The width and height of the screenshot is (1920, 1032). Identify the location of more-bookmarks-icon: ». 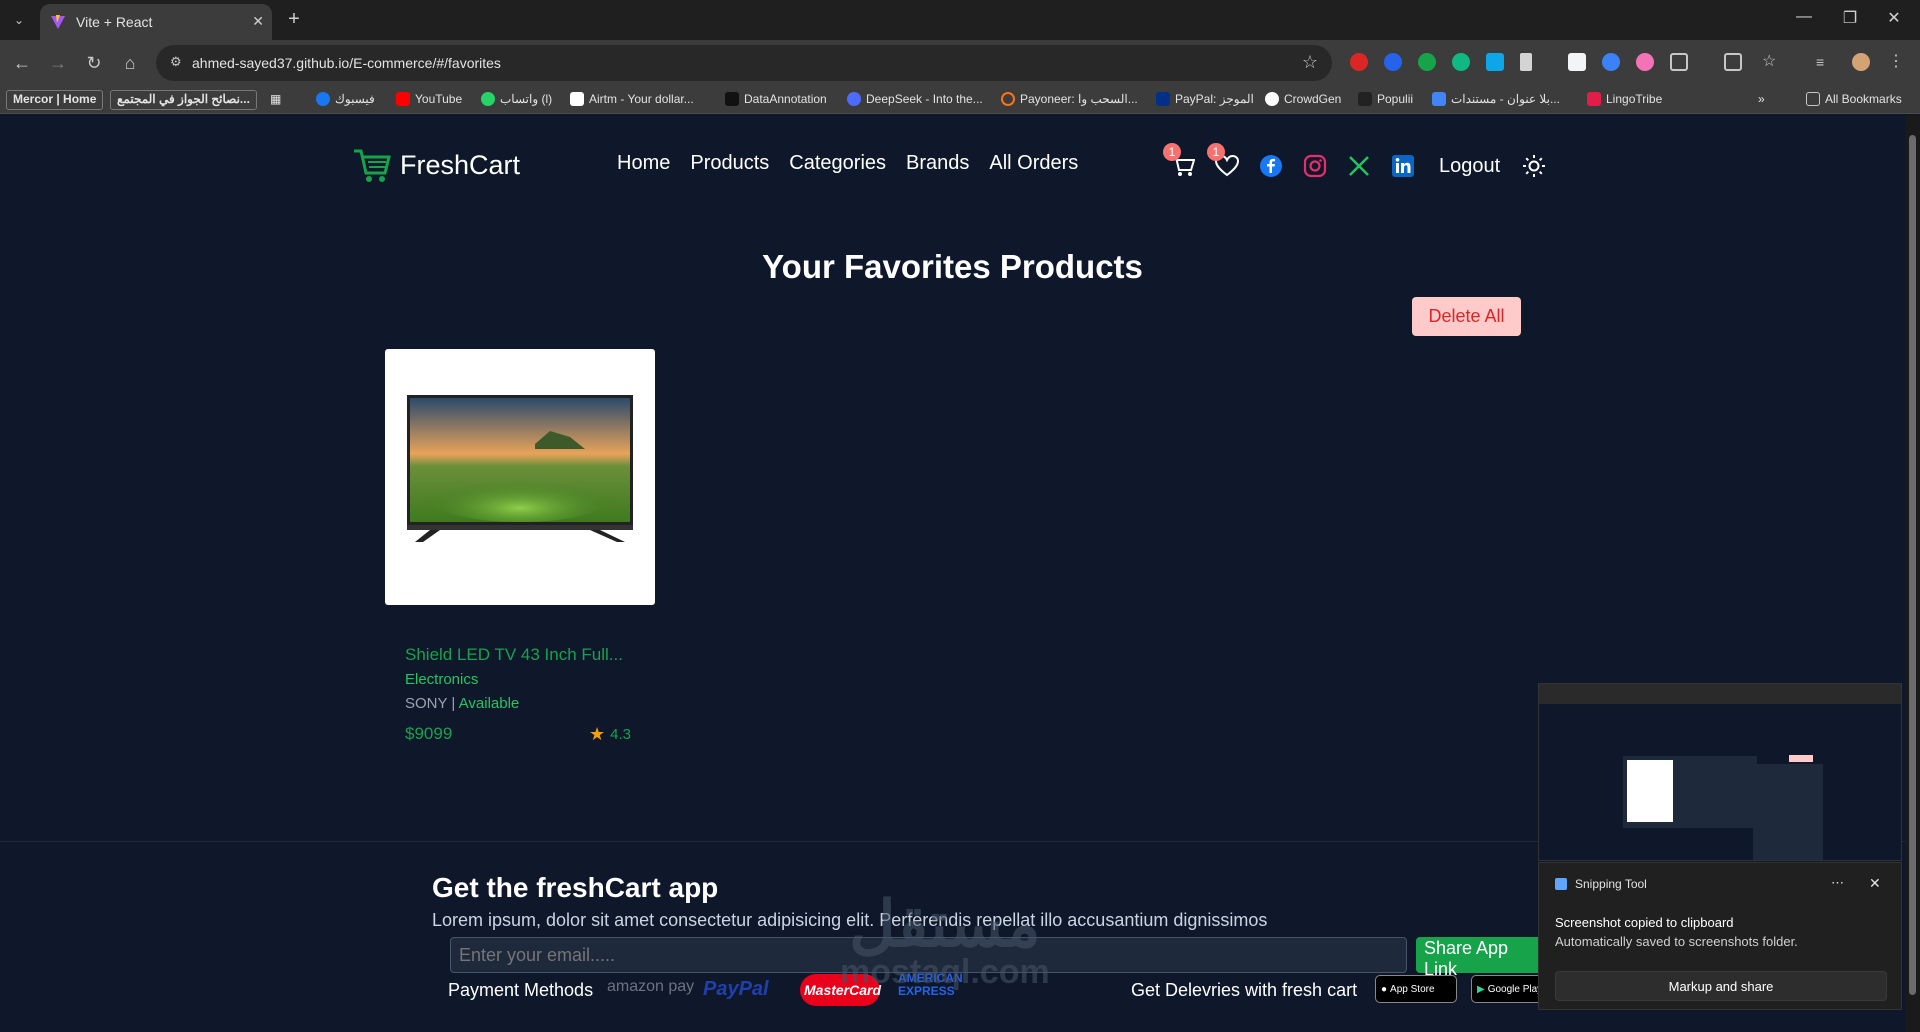
(1761, 99).